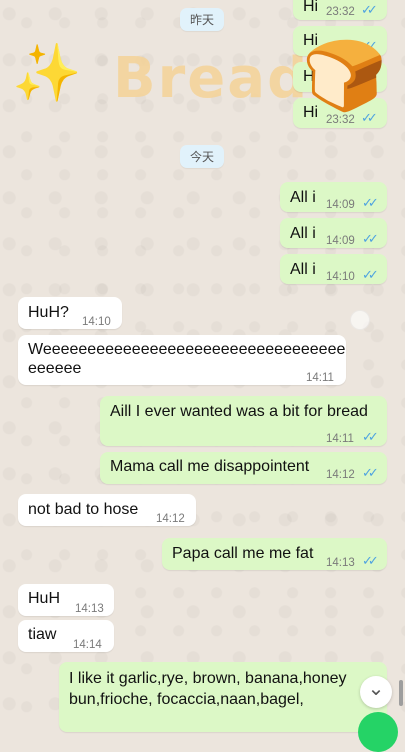  I want to click on message-out-7: All i 14:10 ✓✓, so click(333, 269).